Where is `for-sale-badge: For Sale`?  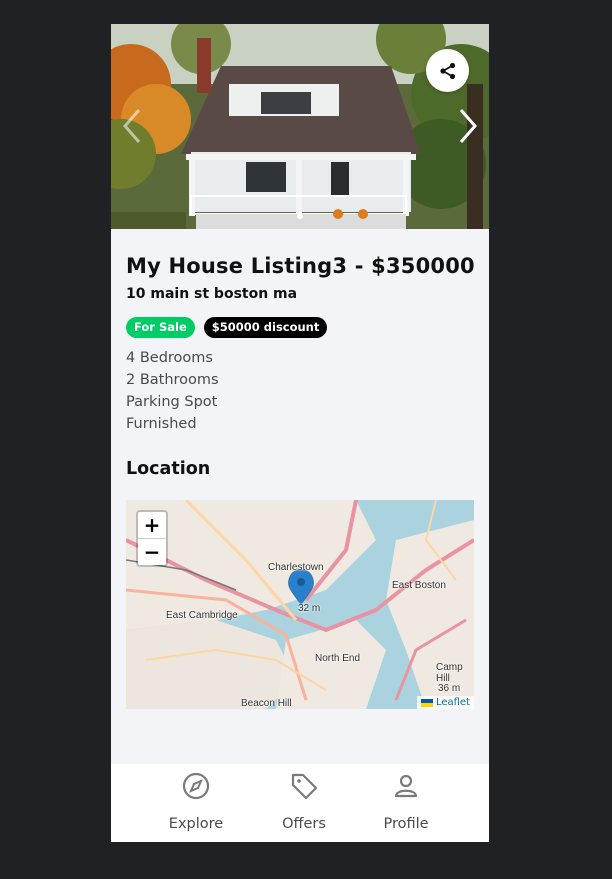
for-sale-badge: For Sale is located at coordinates (160, 327).